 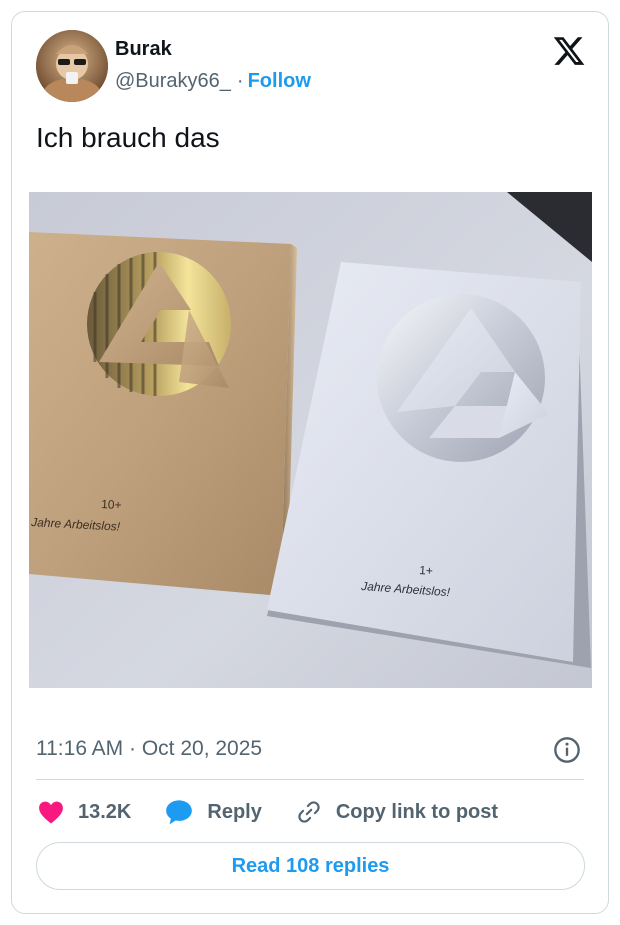 I want to click on follow-button: Follow, so click(x=279, y=81).